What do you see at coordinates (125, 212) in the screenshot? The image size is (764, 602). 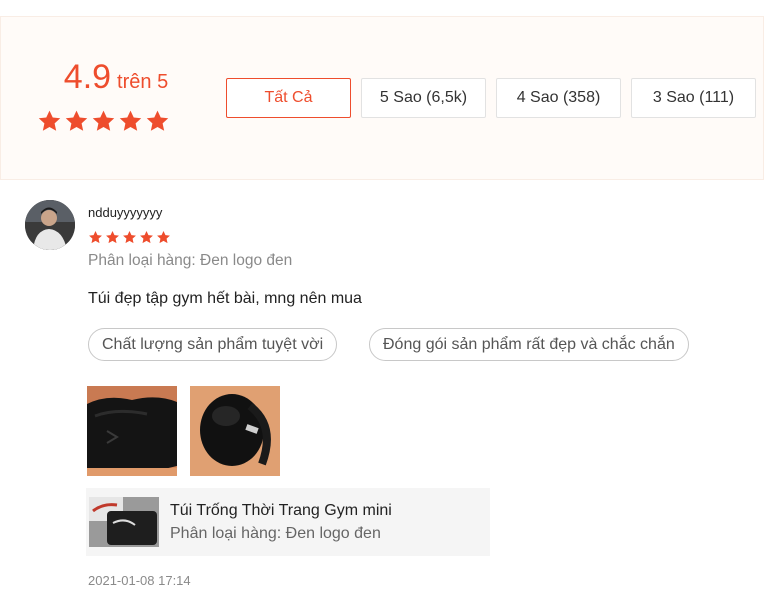 I see `review-username: ndduyyyyyyy` at bounding box center [125, 212].